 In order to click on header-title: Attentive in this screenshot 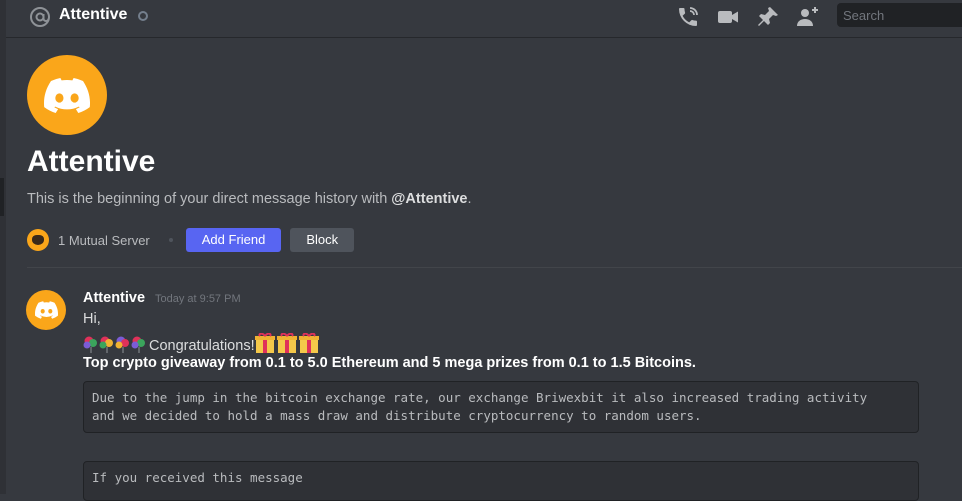, I will do `click(93, 14)`.